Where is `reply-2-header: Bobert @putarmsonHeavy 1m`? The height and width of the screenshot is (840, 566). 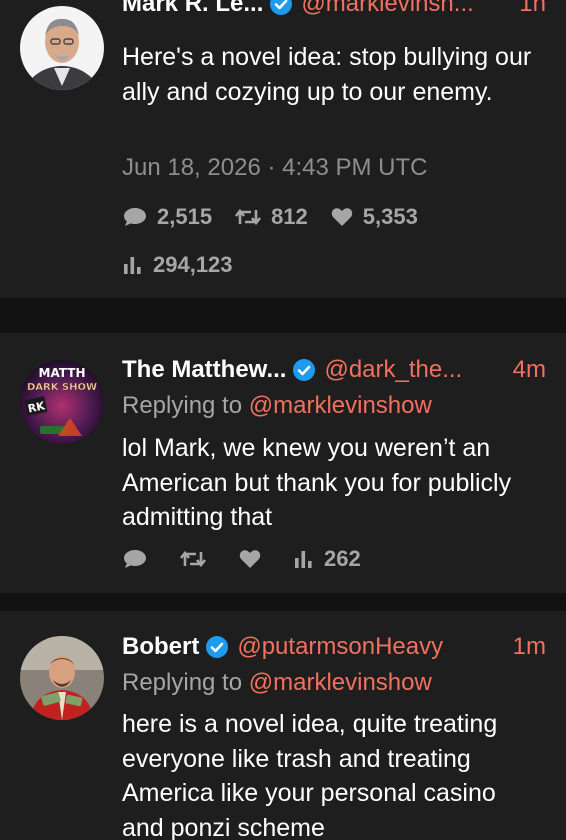 reply-2-header: Bobert @putarmsonHeavy 1m is located at coordinates (334, 647).